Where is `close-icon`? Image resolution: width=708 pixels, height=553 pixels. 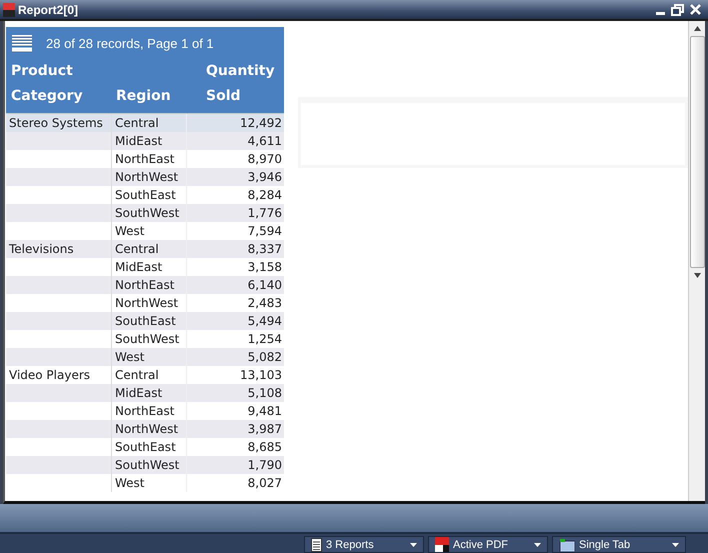
close-icon is located at coordinates (695, 9).